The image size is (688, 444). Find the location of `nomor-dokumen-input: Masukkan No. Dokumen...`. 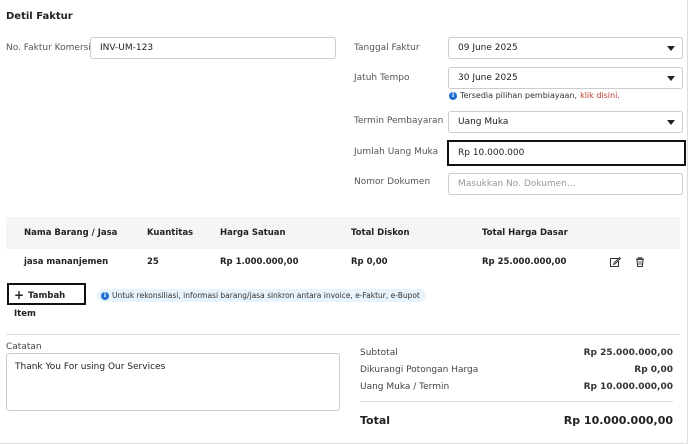

nomor-dokumen-input: Masukkan No. Dokumen... is located at coordinates (565, 184).